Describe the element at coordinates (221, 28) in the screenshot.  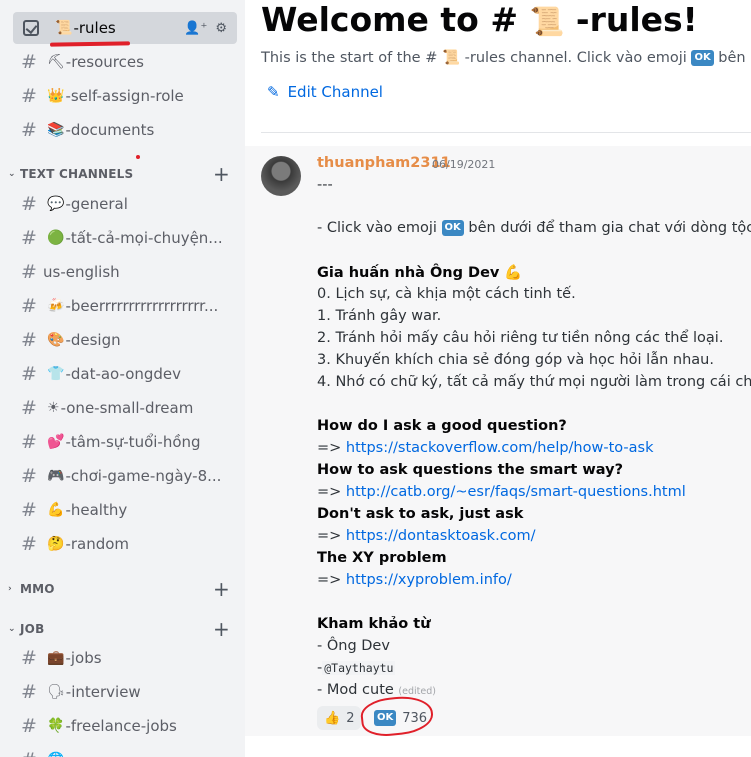
I see `gear-icon: ⚙` at that location.